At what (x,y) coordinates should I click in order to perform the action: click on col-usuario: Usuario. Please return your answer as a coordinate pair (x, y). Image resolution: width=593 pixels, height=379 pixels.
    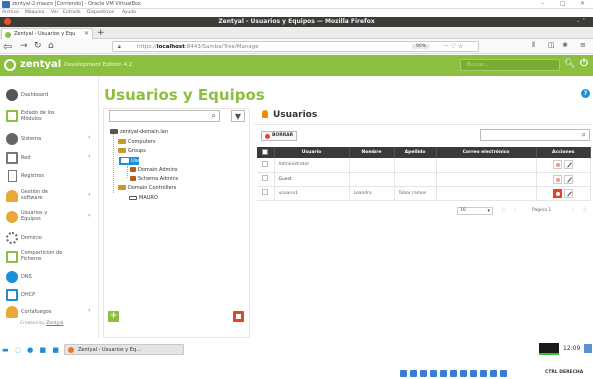
    Looking at the image, I should click on (312, 152).